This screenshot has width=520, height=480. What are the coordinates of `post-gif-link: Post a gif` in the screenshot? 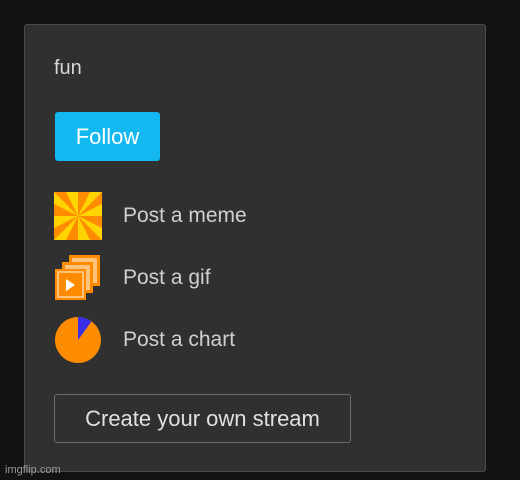 It's located at (204, 278).